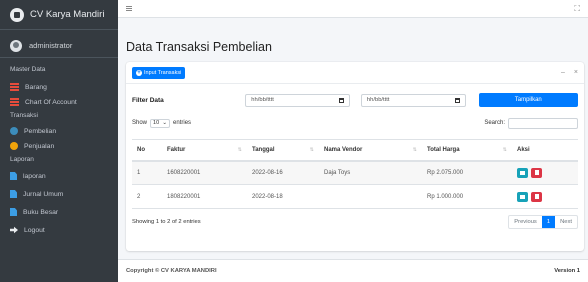  Describe the element at coordinates (548, 222) in the screenshot. I see `page-1-button: 1` at that location.